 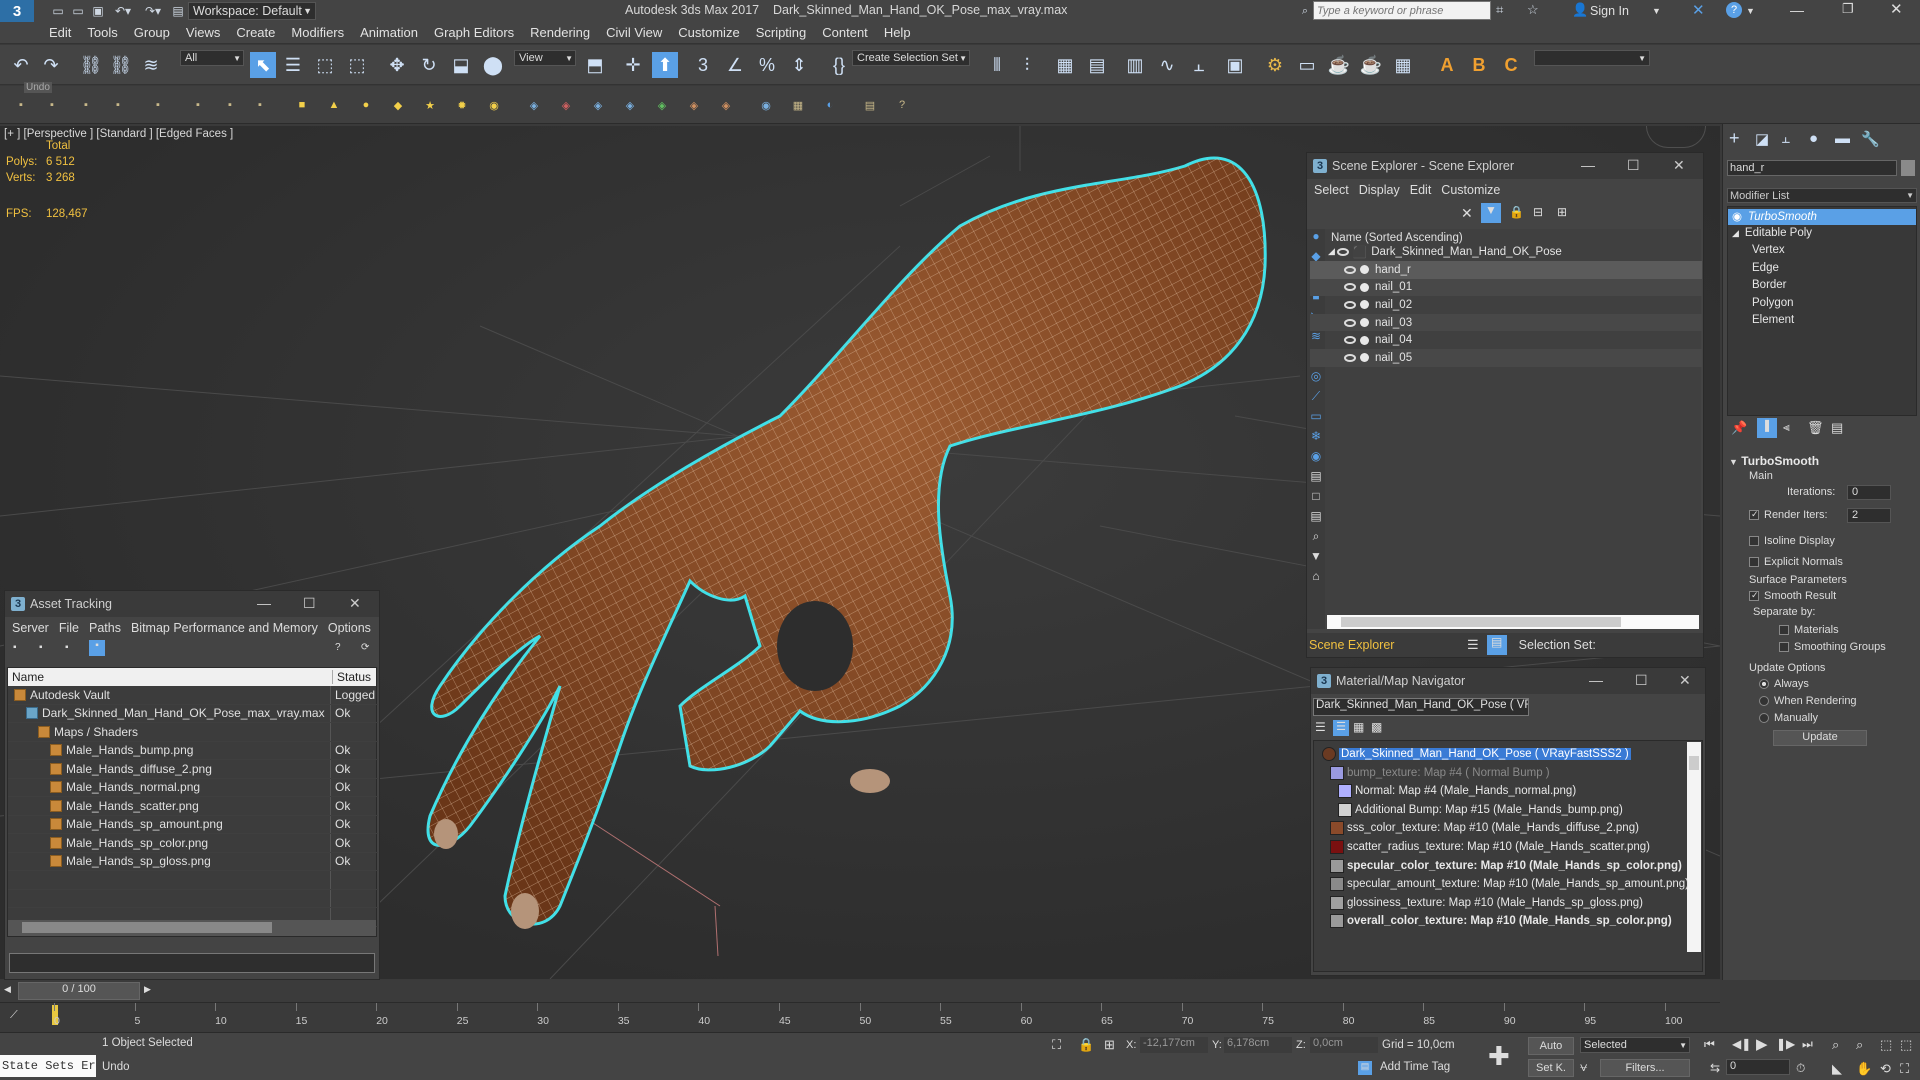 I want to click on scale-icon: ⬓, so click(x=461, y=65).